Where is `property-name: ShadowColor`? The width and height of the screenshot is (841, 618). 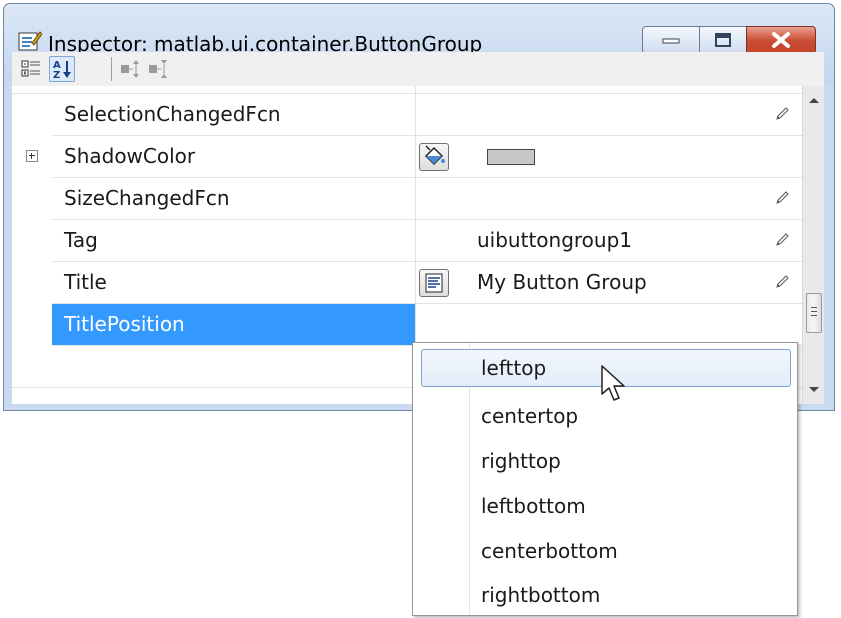
property-name: ShadowColor is located at coordinates (130, 156).